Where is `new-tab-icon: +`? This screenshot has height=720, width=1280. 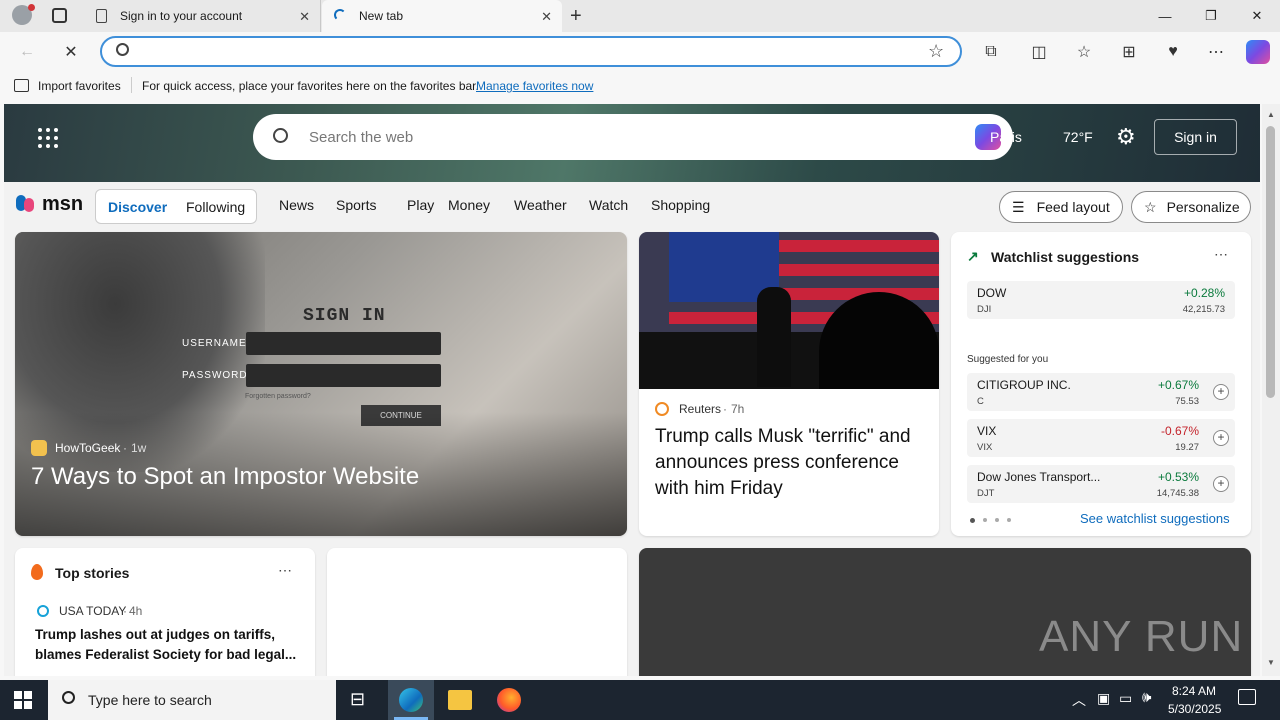 new-tab-icon: + is located at coordinates (576, 16).